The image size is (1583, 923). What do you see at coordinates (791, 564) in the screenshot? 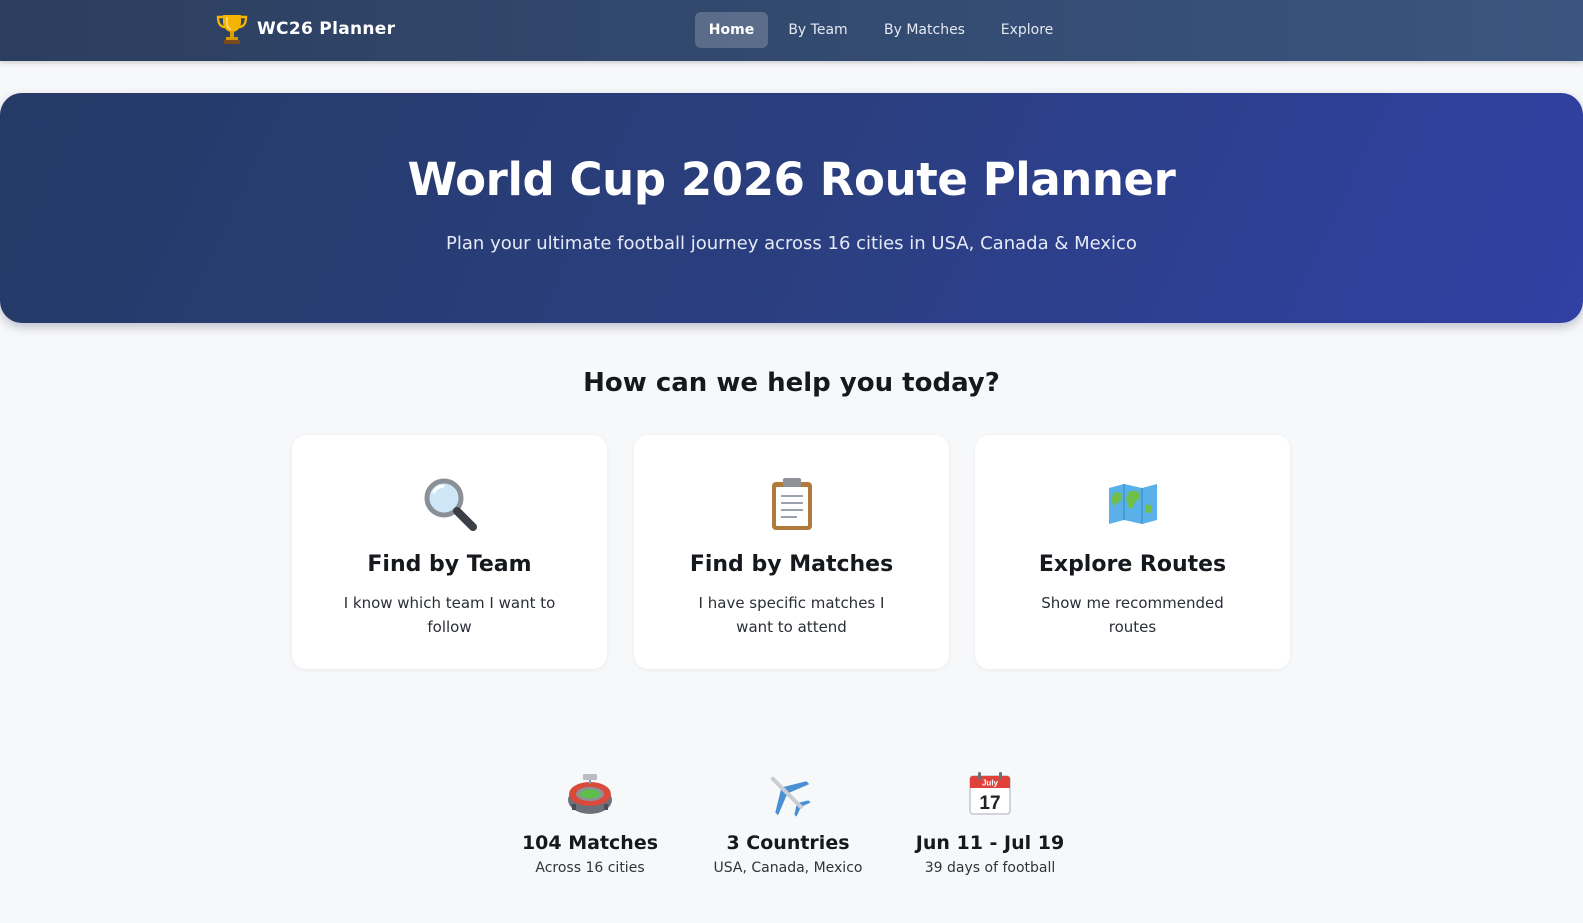
I see `card-title: Find by Matches` at bounding box center [791, 564].